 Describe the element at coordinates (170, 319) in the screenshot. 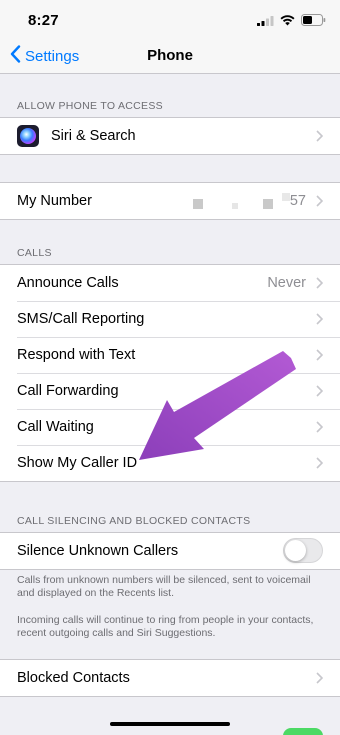

I see `row-sms-call-reporting: SMS/Call Reporting` at that location.